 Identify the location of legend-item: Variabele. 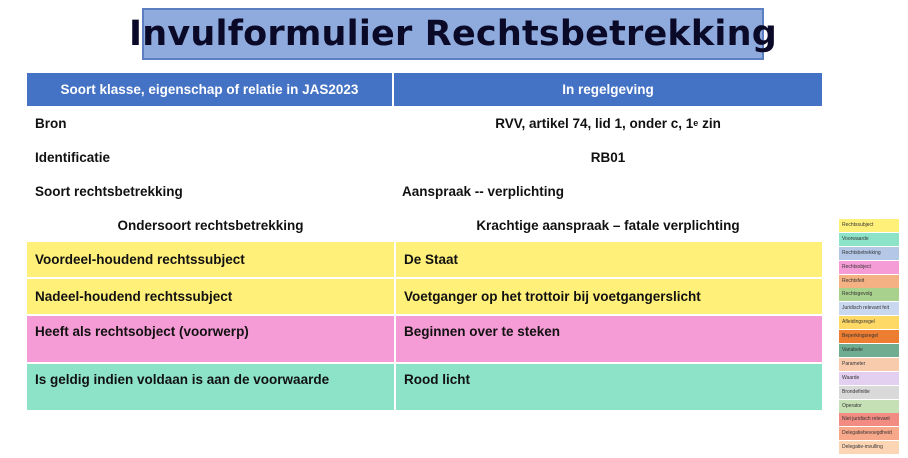
(869, 351).